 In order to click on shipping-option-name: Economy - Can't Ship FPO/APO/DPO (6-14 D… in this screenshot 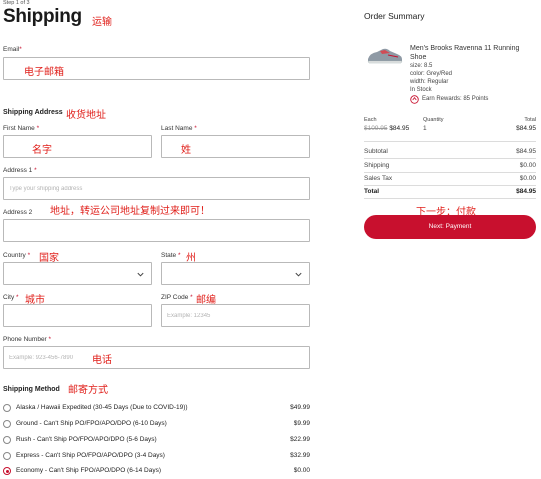, I will do `click(89, 470)`.